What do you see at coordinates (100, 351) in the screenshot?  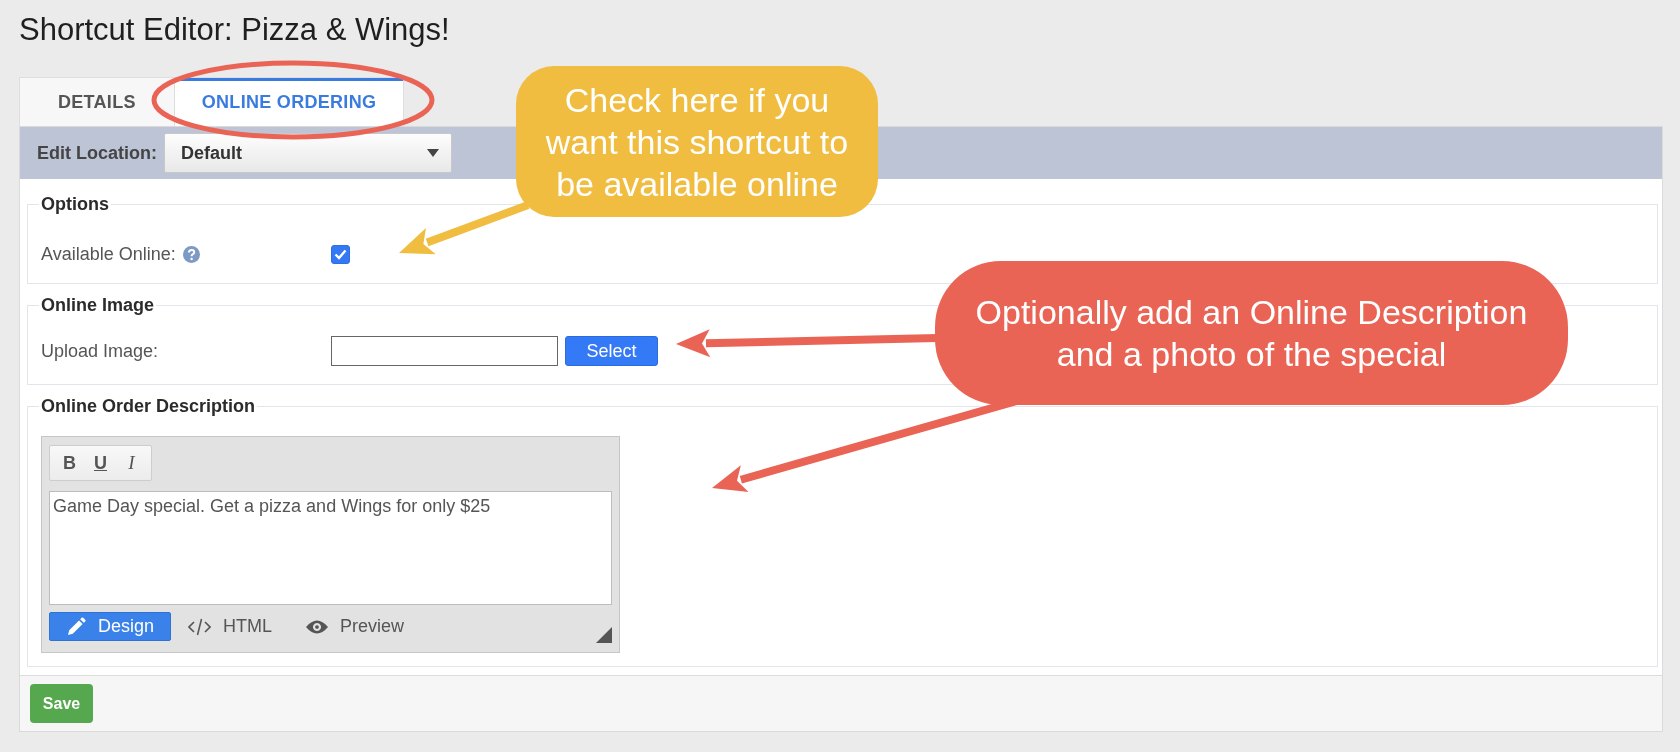 I see `field-label: Upload Image:` at bounding box center [100, 351].